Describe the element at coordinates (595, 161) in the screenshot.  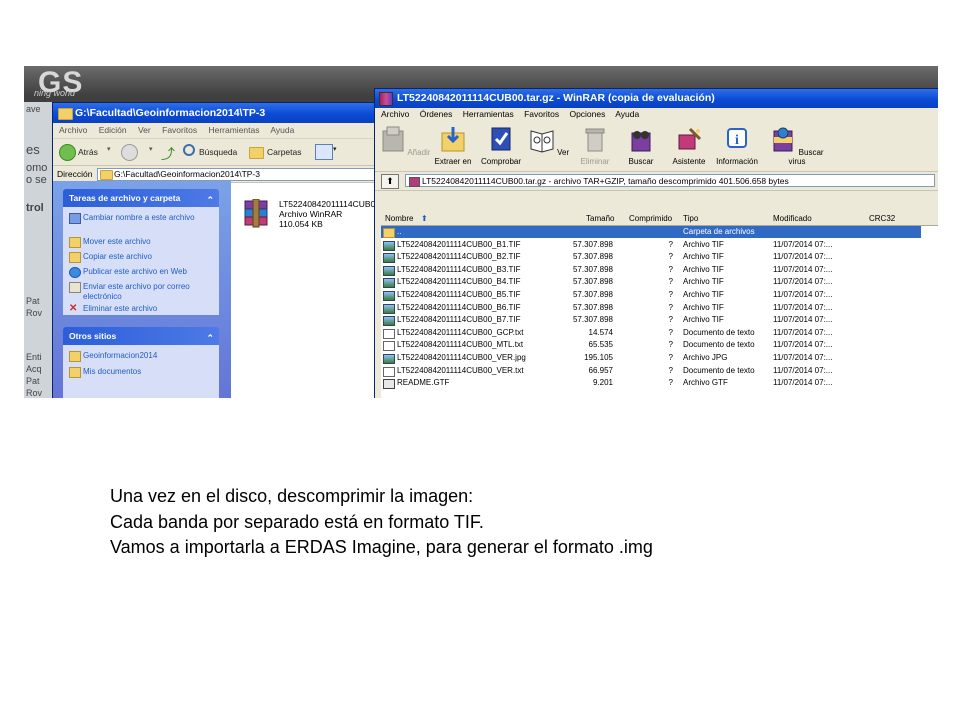
I see `delete-button-label: Eliminar` at that location.